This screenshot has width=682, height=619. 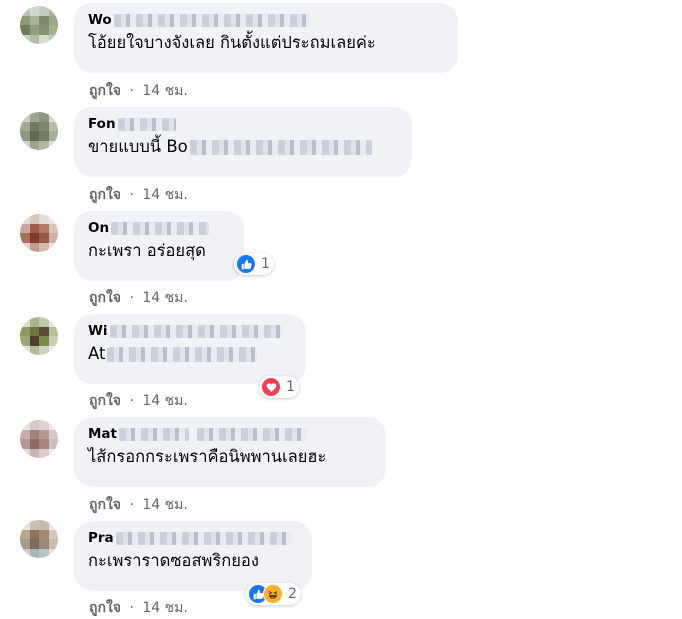 I want to click on comment-bubble: Fon ขายแบบนี้ Bo, so click(x=243, y=142).